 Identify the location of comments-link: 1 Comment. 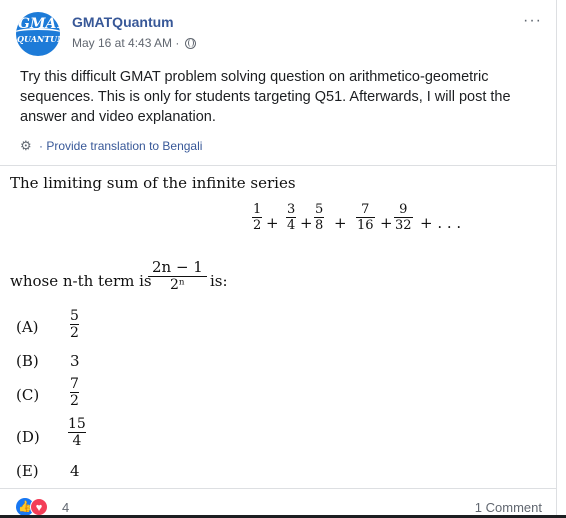
(508, 507).